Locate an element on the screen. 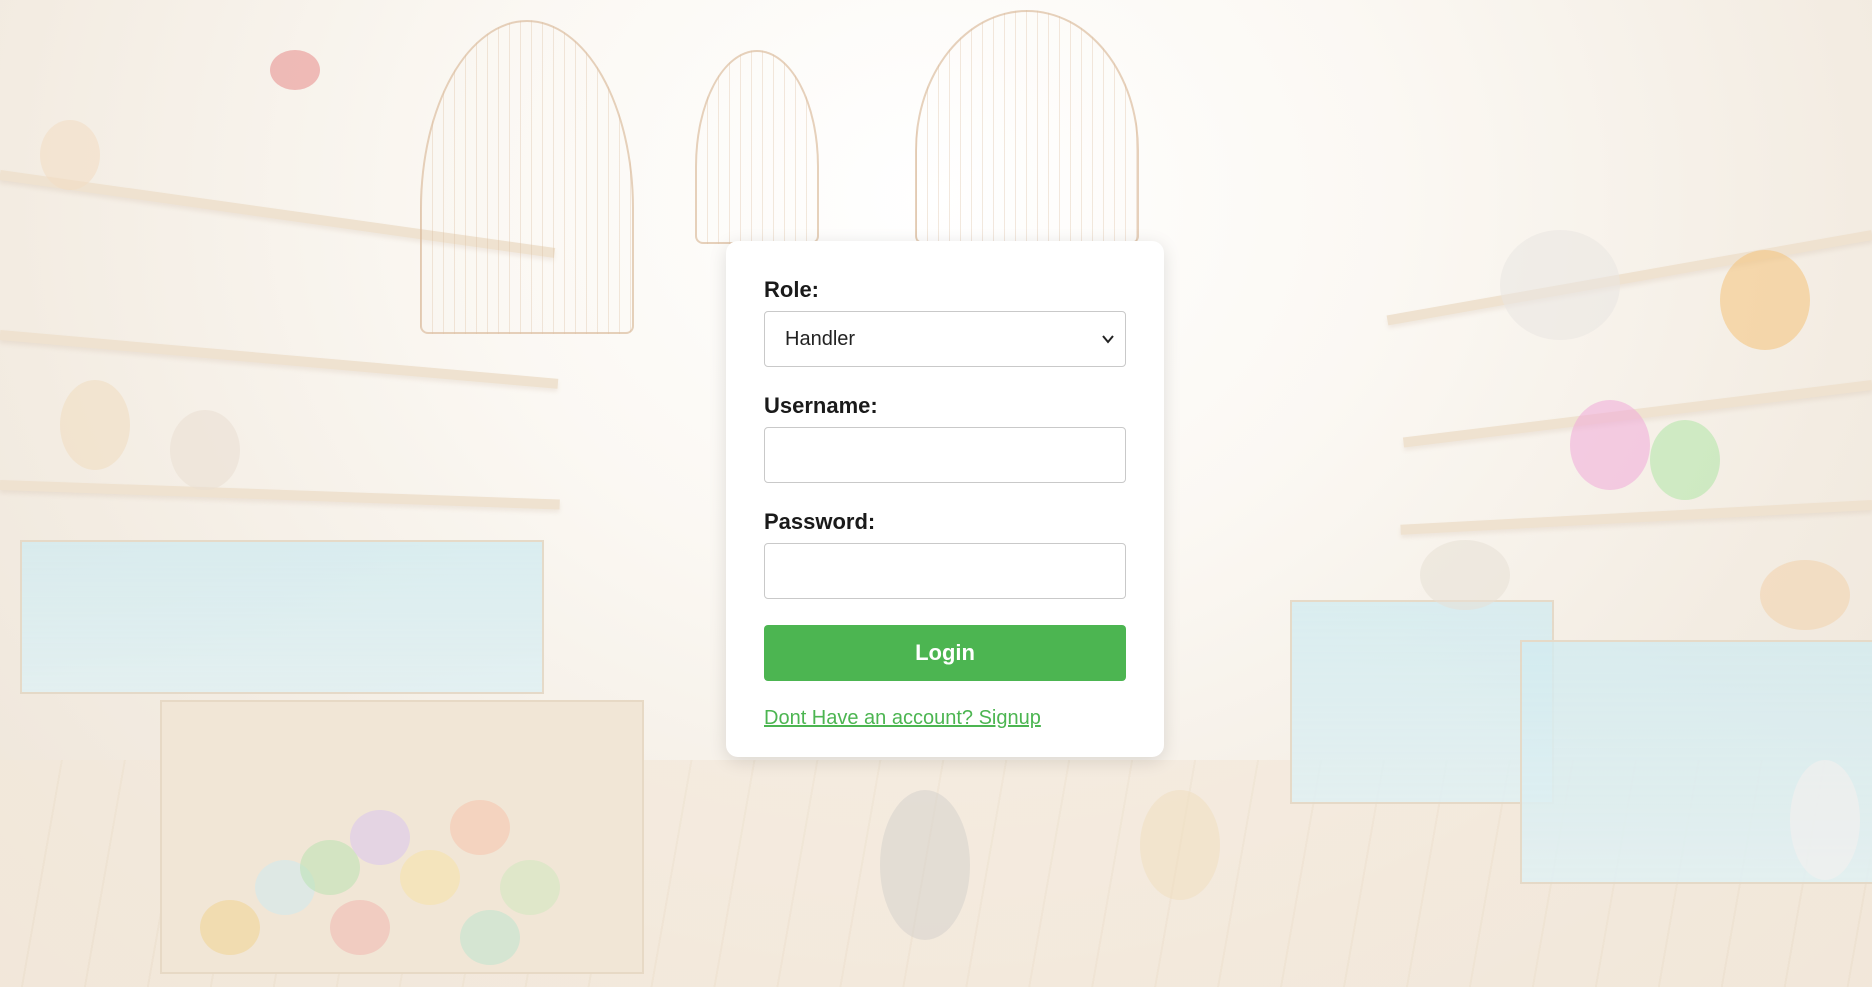 Image resolution: width=1872 pixels, height=987 pixels. dog is located at coordinates (925, 865).